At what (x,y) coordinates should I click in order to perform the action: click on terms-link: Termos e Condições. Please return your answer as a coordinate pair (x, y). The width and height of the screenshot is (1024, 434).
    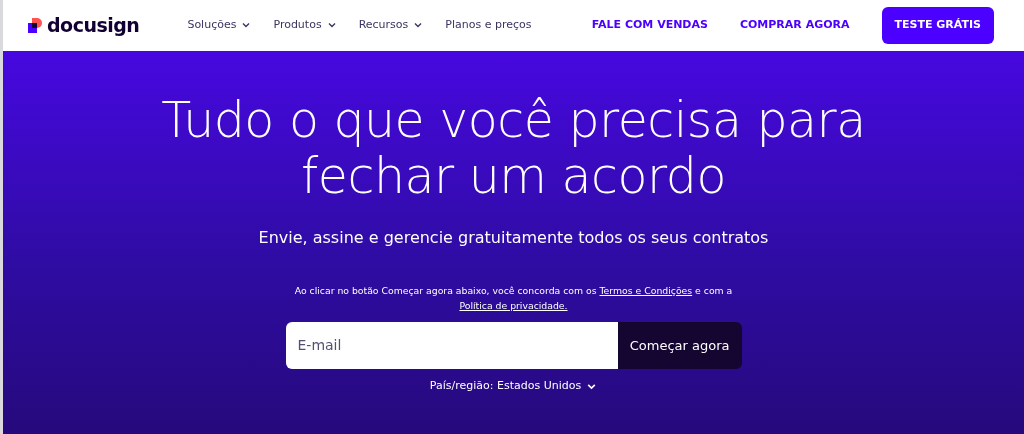
    Looking at the image, I should click on (646, 290).